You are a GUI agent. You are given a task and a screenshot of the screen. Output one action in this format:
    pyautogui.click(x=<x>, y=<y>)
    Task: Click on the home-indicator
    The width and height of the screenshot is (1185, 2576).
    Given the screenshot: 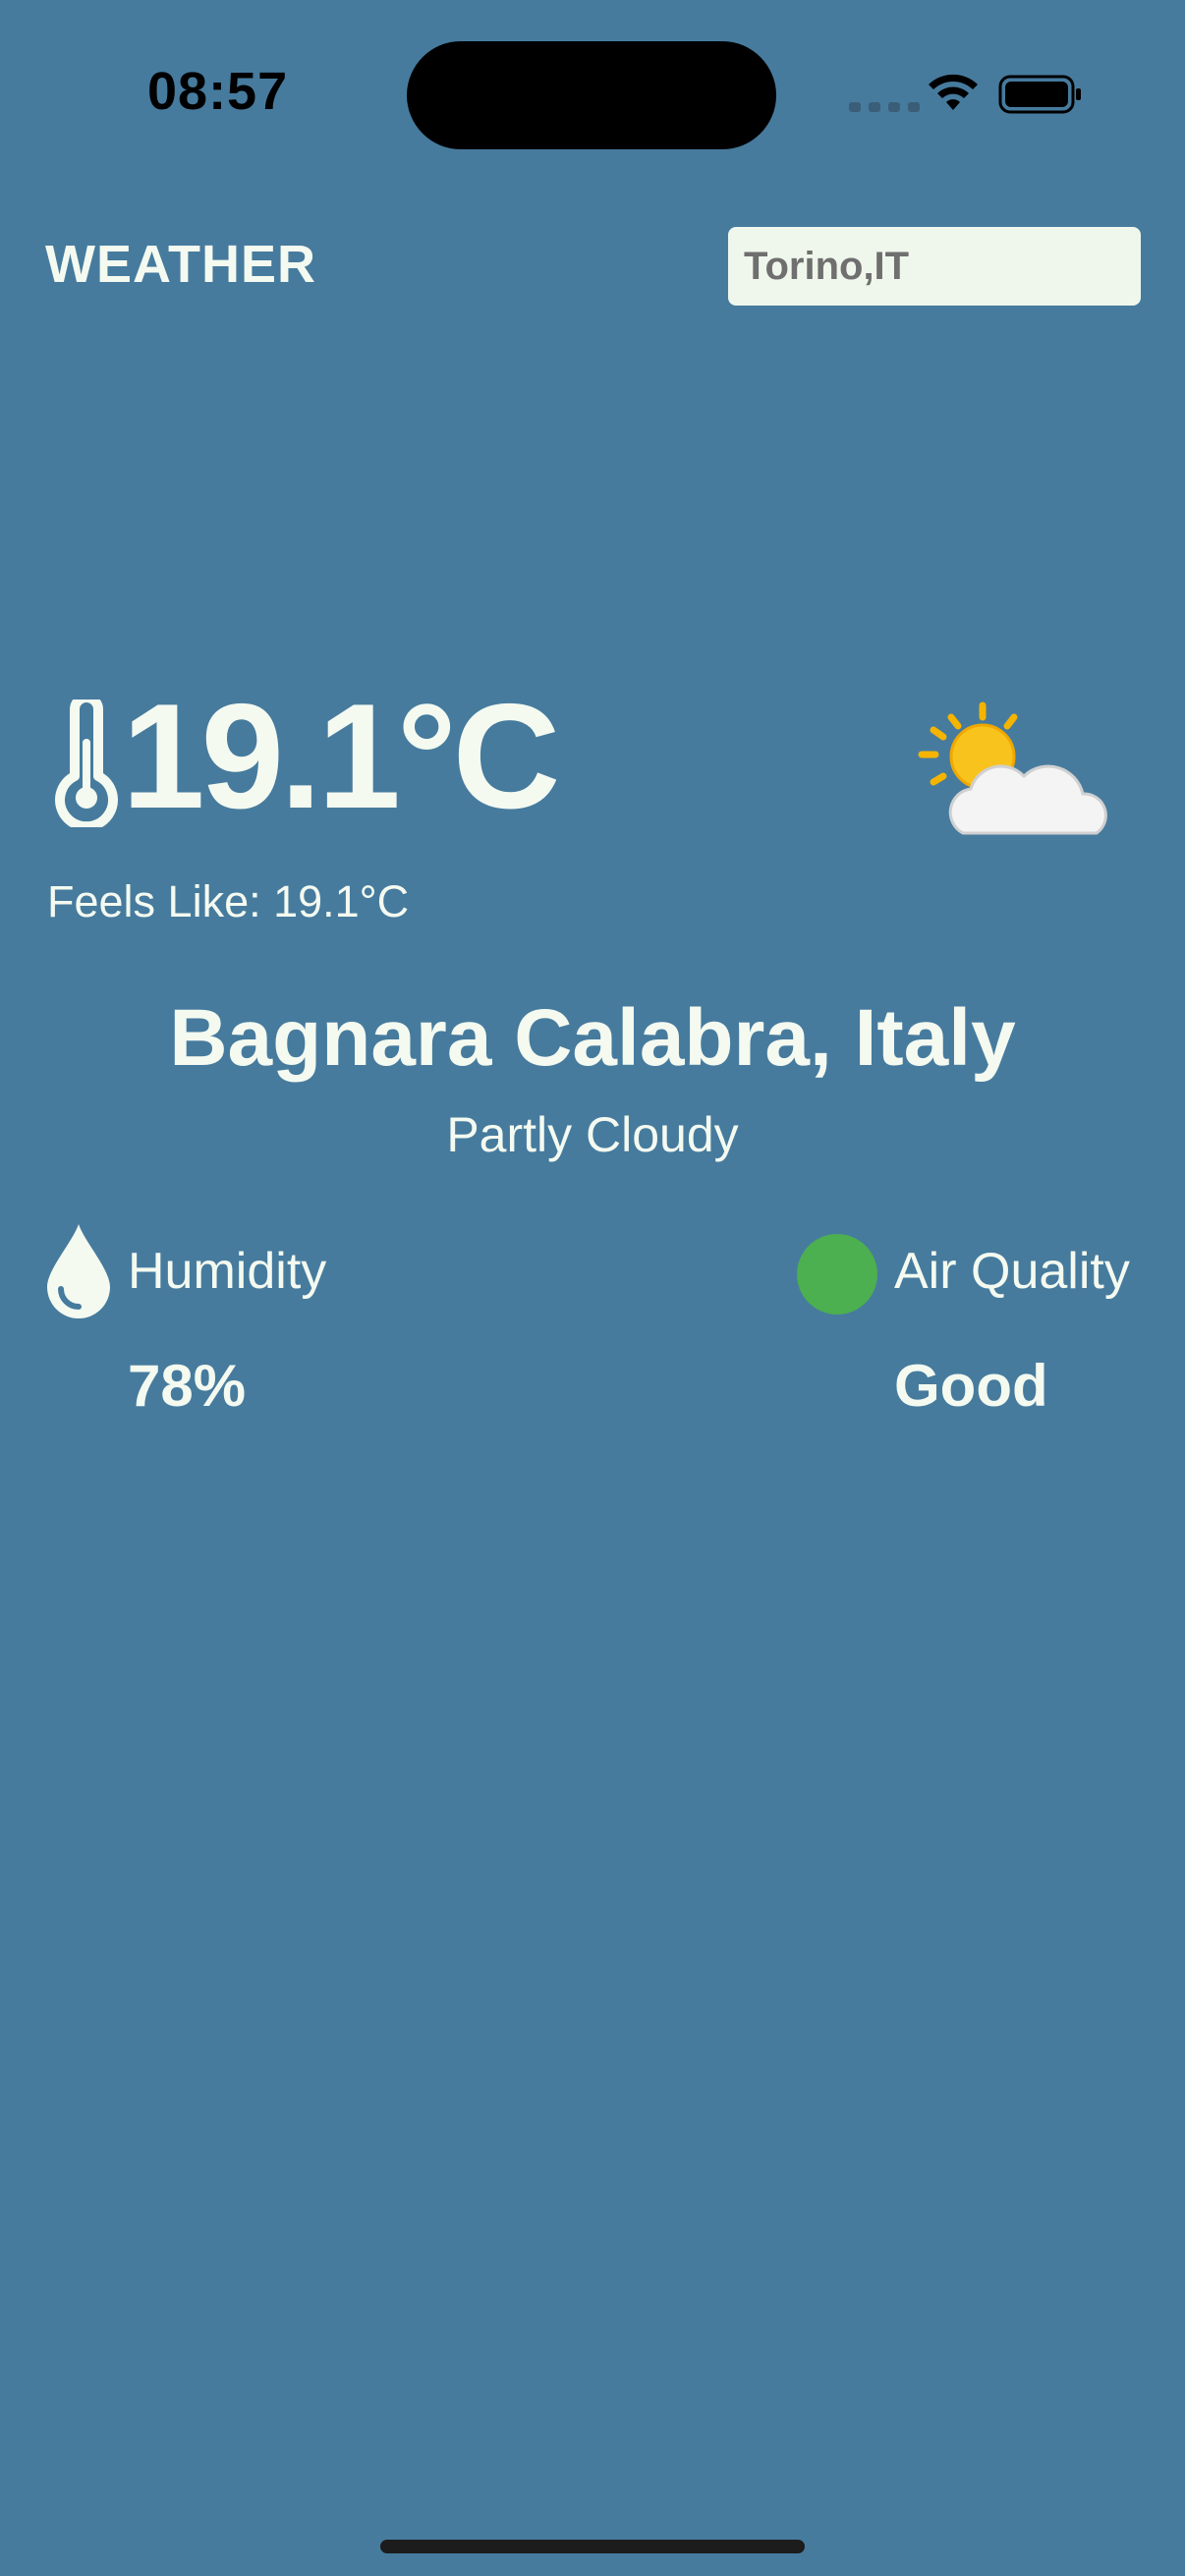 What is the action you would take?
    pyautogui.click(x=592, y=2546)
    